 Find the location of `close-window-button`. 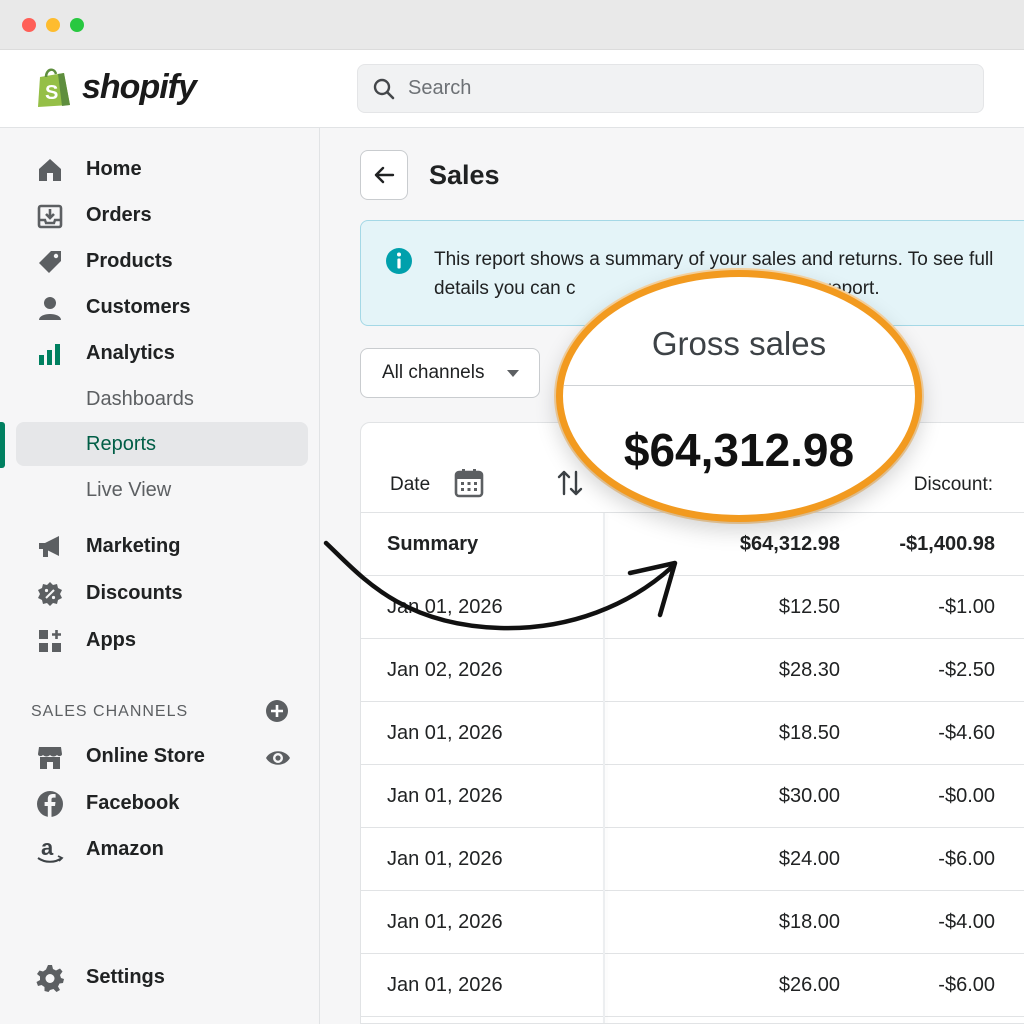

close-window-button is located at coordinates (29, 25).